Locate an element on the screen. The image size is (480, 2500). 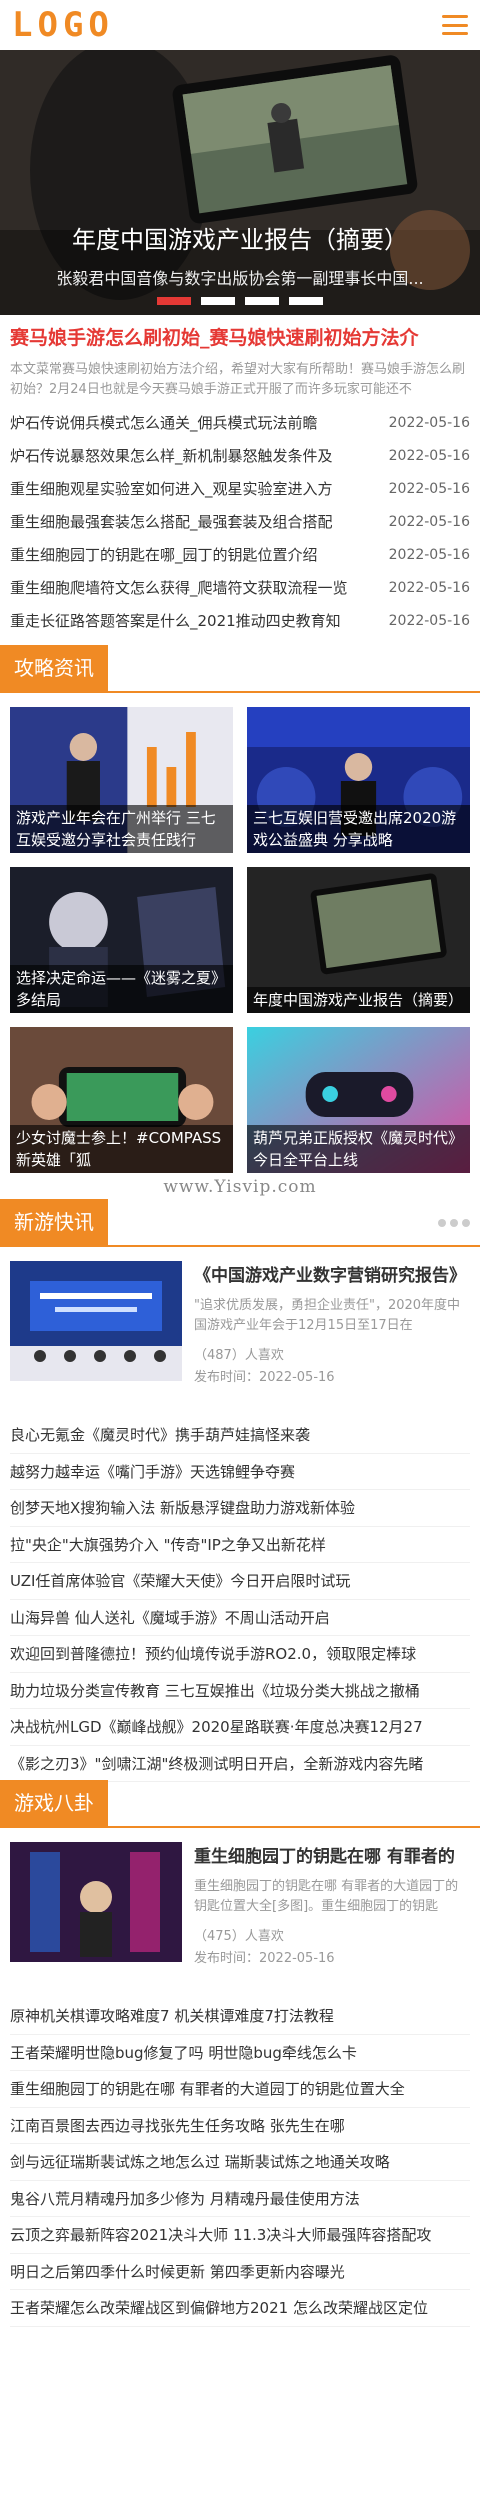
list-item: 决战杭州LGD《巅峰战舰》2020星路联赛·年度总决赛12月27 is located at coordinates (240, 1727).